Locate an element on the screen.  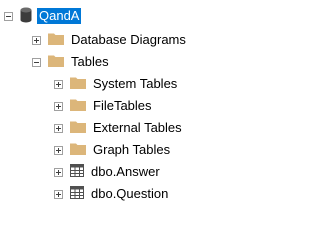
database-icon is located at coordinates (26, 16).